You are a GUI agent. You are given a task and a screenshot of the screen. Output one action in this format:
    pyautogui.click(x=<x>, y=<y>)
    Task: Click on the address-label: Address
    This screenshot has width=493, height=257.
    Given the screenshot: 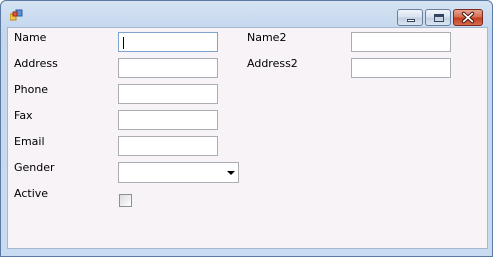 What is the action you would take?
    pyautogui.click(x=36, y=63)
    